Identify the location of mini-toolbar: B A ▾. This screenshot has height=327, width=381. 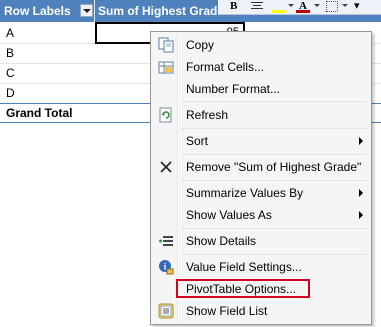
(299, 7).